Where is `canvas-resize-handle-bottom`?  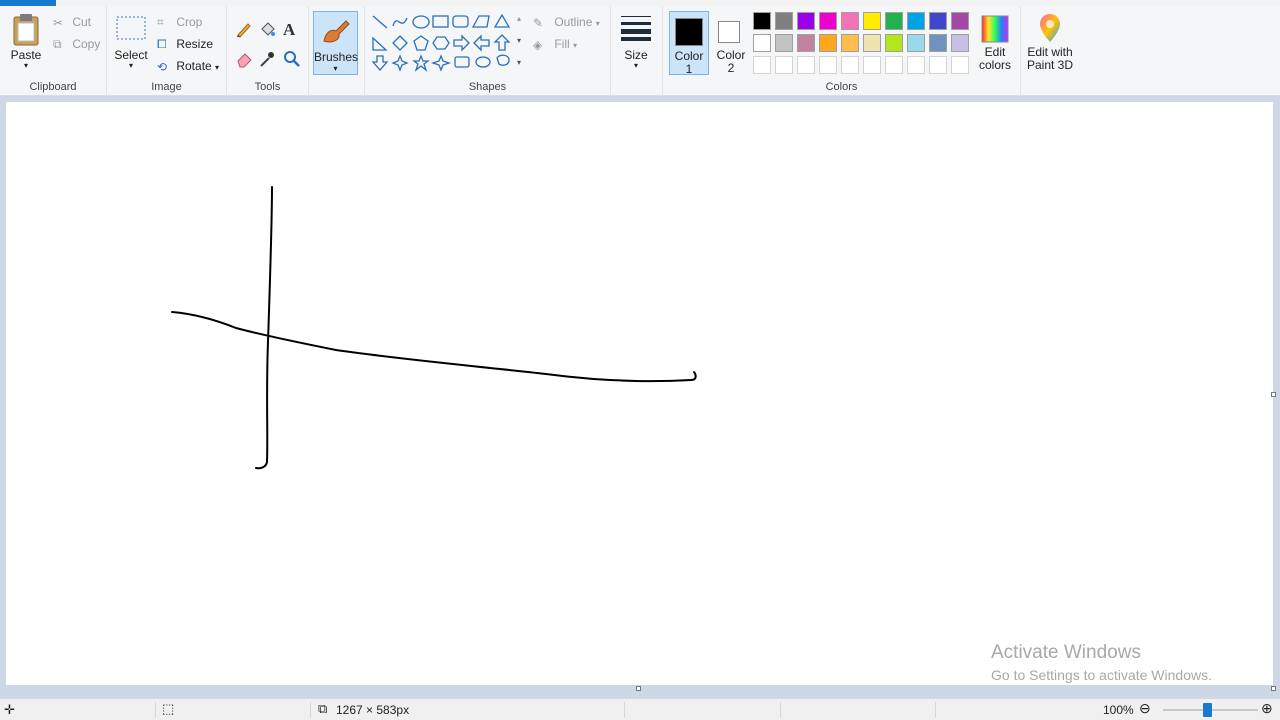 canvas-resize-handle-bottom is located at coordinates (638, 688).